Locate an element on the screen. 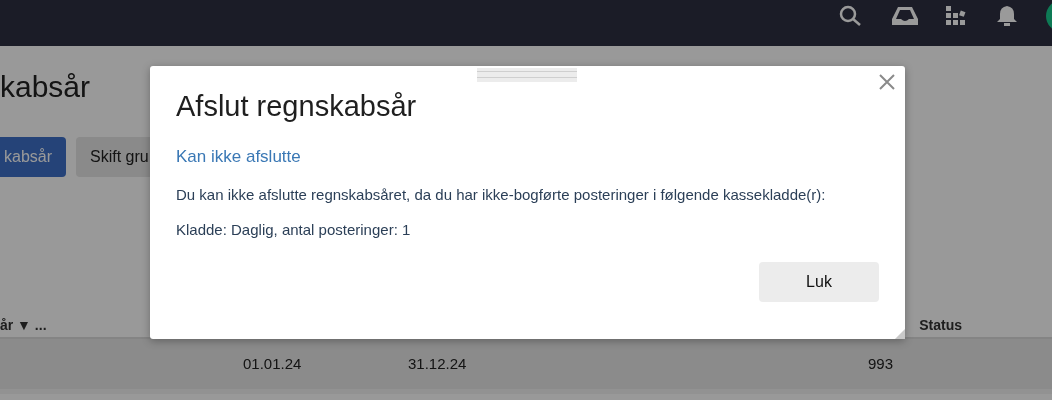 This screenshot has height=400, width=1052. column-header: Status is located at coordinates (940, 325).